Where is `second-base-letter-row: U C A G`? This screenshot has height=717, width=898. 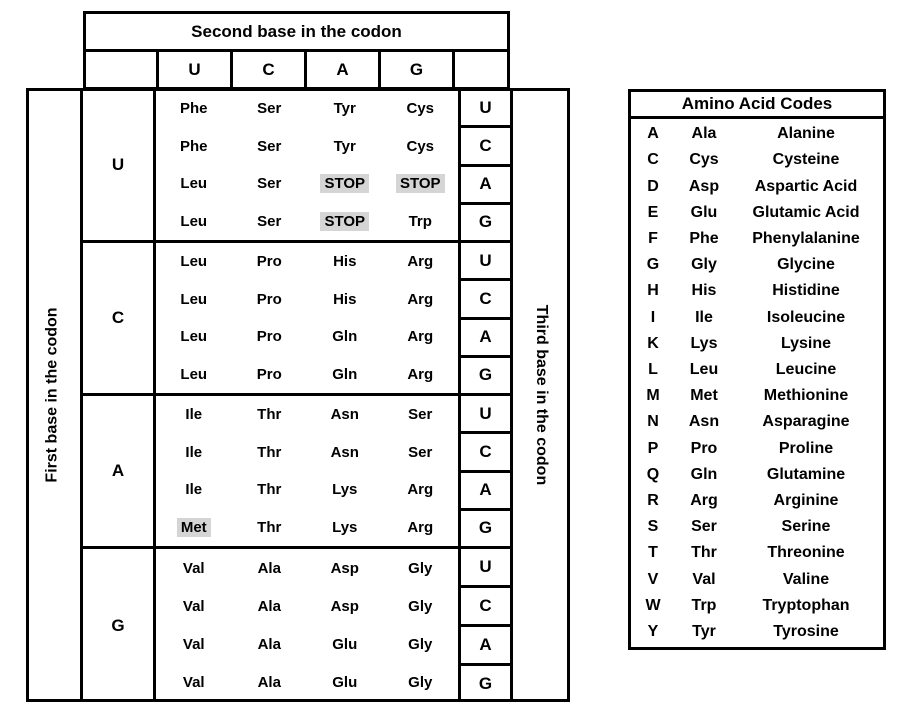
second-base-letter-row: U C A G is located at coordinates (296, 71).